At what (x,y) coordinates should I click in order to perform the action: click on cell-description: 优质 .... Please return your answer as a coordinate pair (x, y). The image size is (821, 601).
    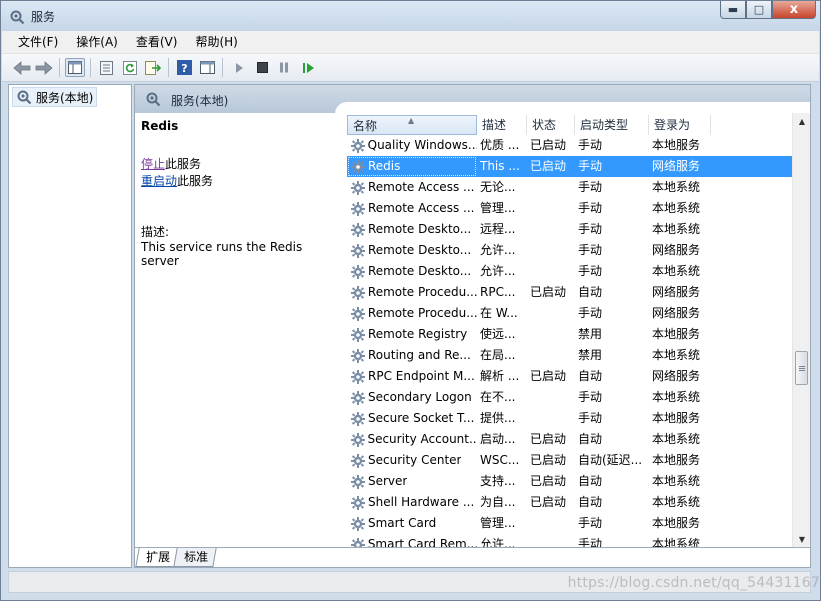
    Looking at the image, I should click on (500, 145).